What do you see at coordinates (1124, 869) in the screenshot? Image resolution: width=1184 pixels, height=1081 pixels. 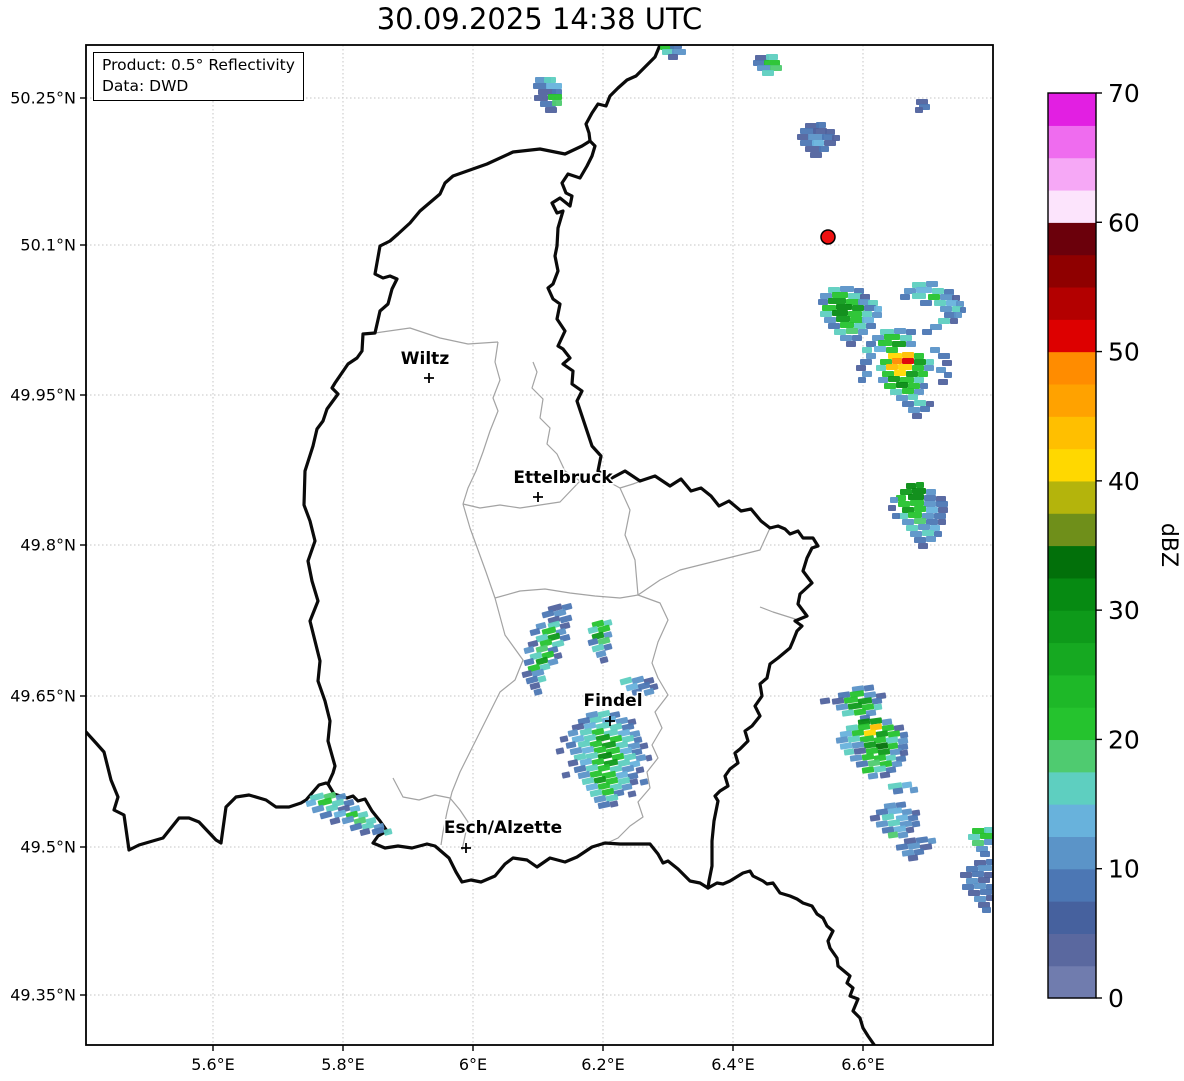 I see `colorbar-tick-label: 10` at bounding box center [1124, 869].